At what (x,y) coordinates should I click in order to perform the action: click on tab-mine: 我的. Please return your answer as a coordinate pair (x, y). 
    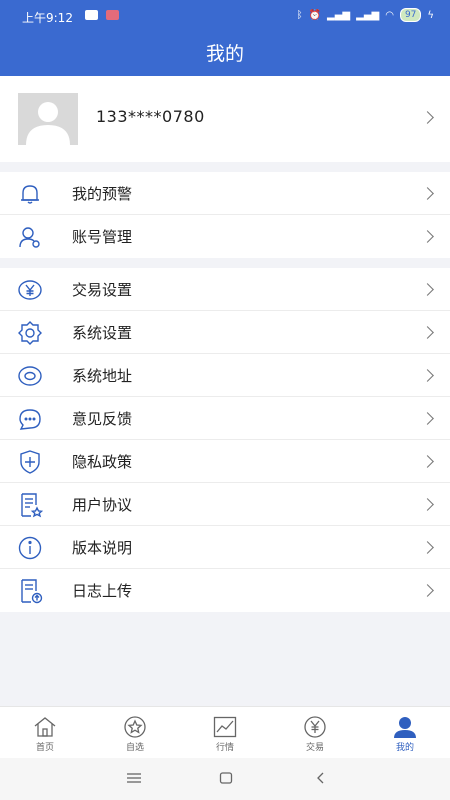
    Looking at the image, I should click on (405, 732).